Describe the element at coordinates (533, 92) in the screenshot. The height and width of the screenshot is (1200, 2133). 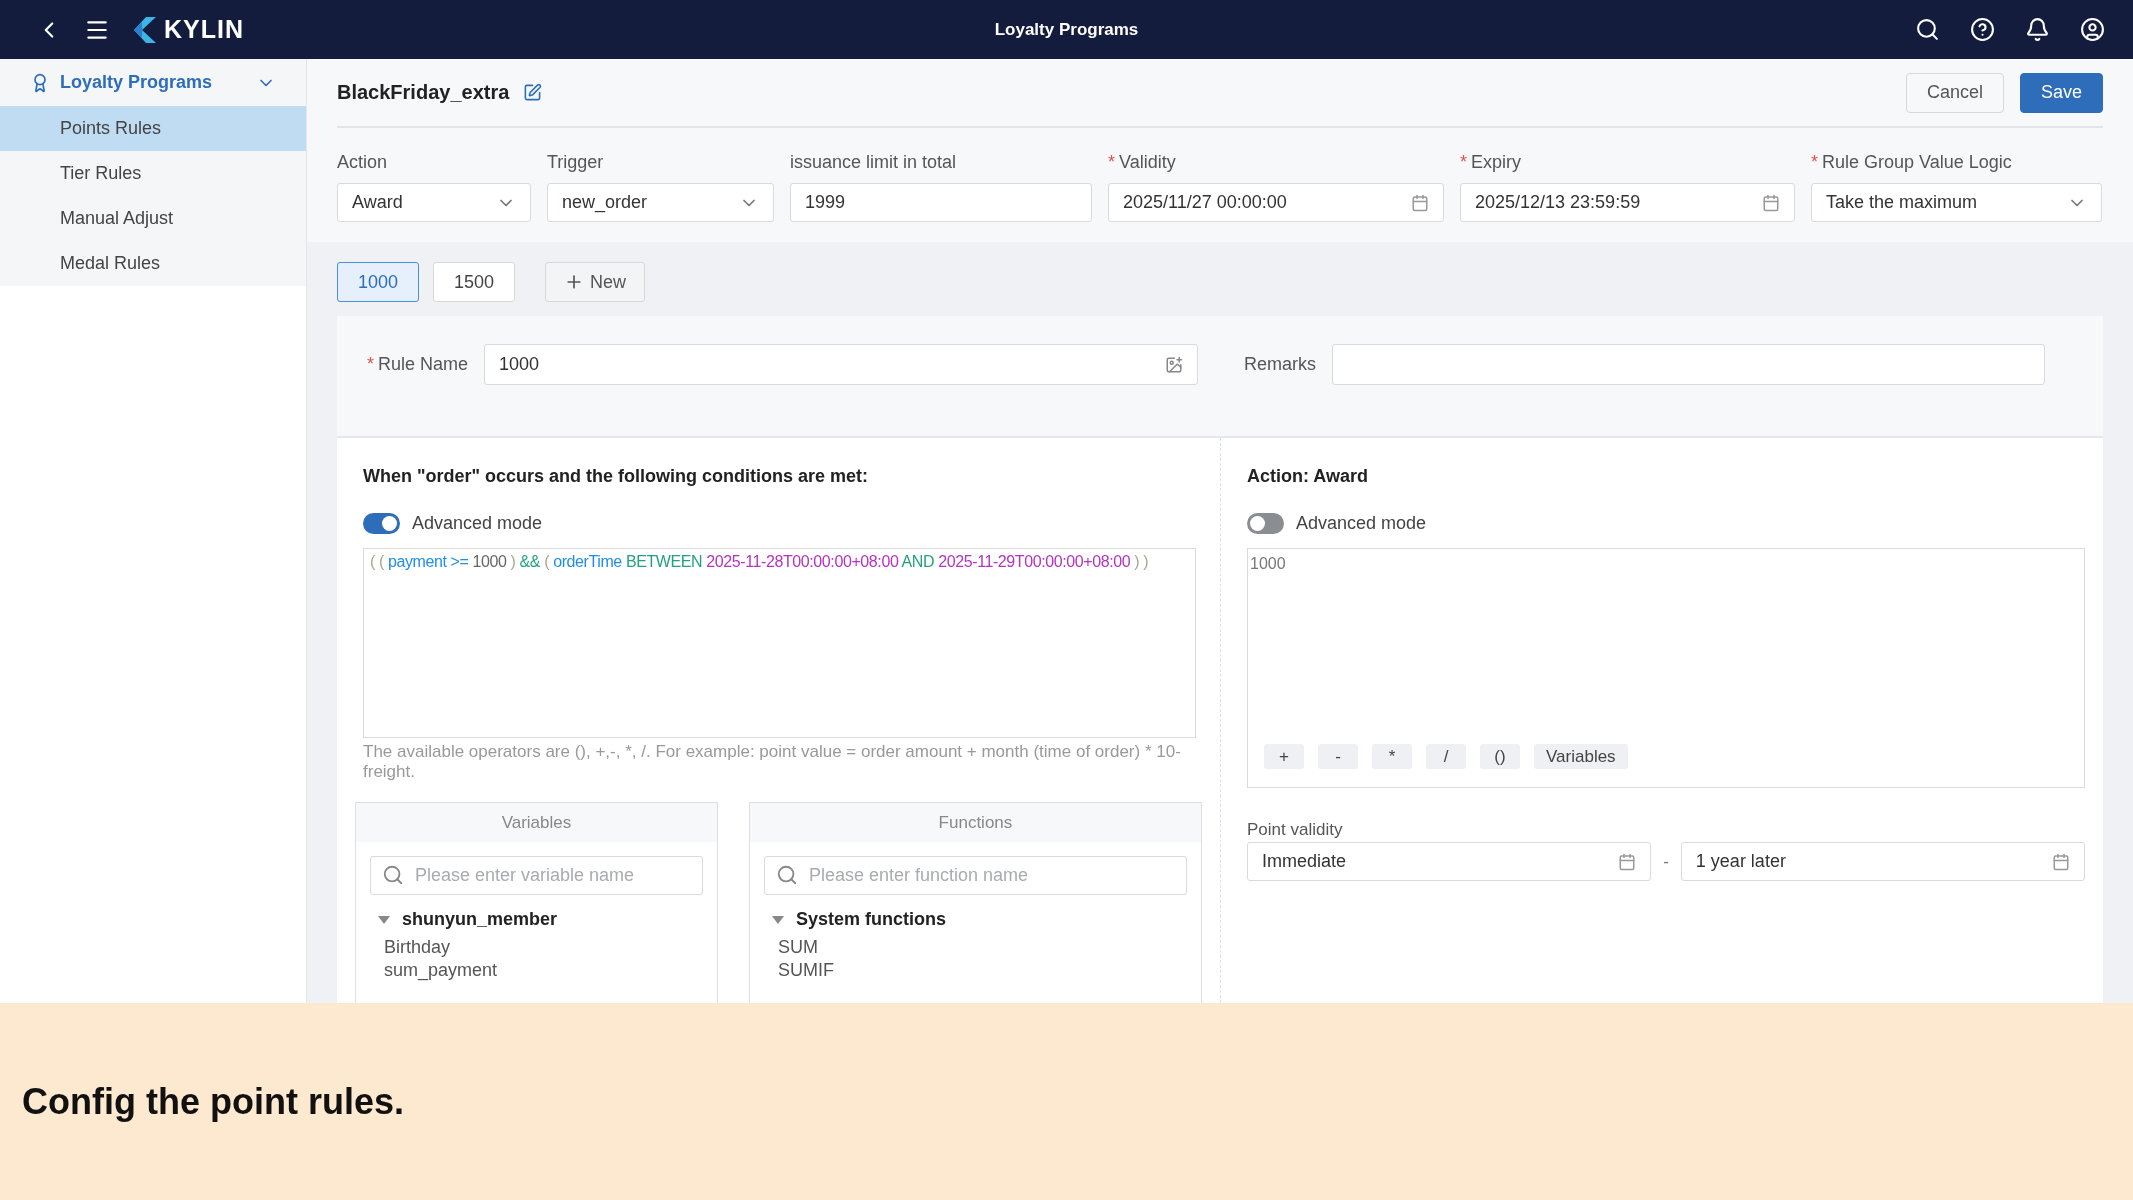
I see `edit-icon` at that location.